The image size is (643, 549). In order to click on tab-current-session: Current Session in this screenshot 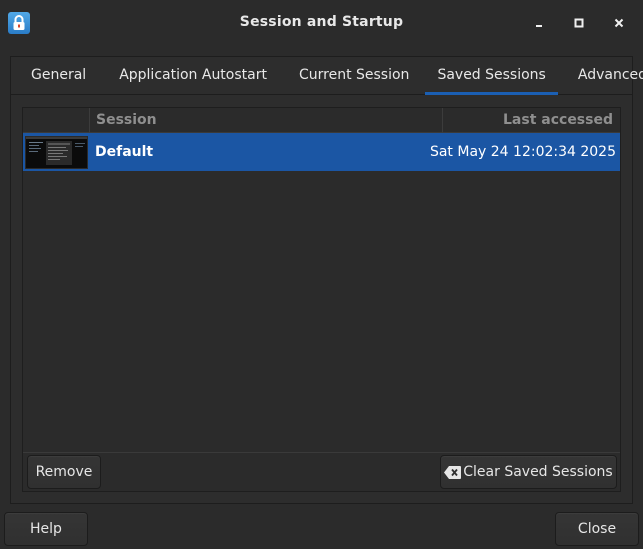, I will do `click(354, 75)`.